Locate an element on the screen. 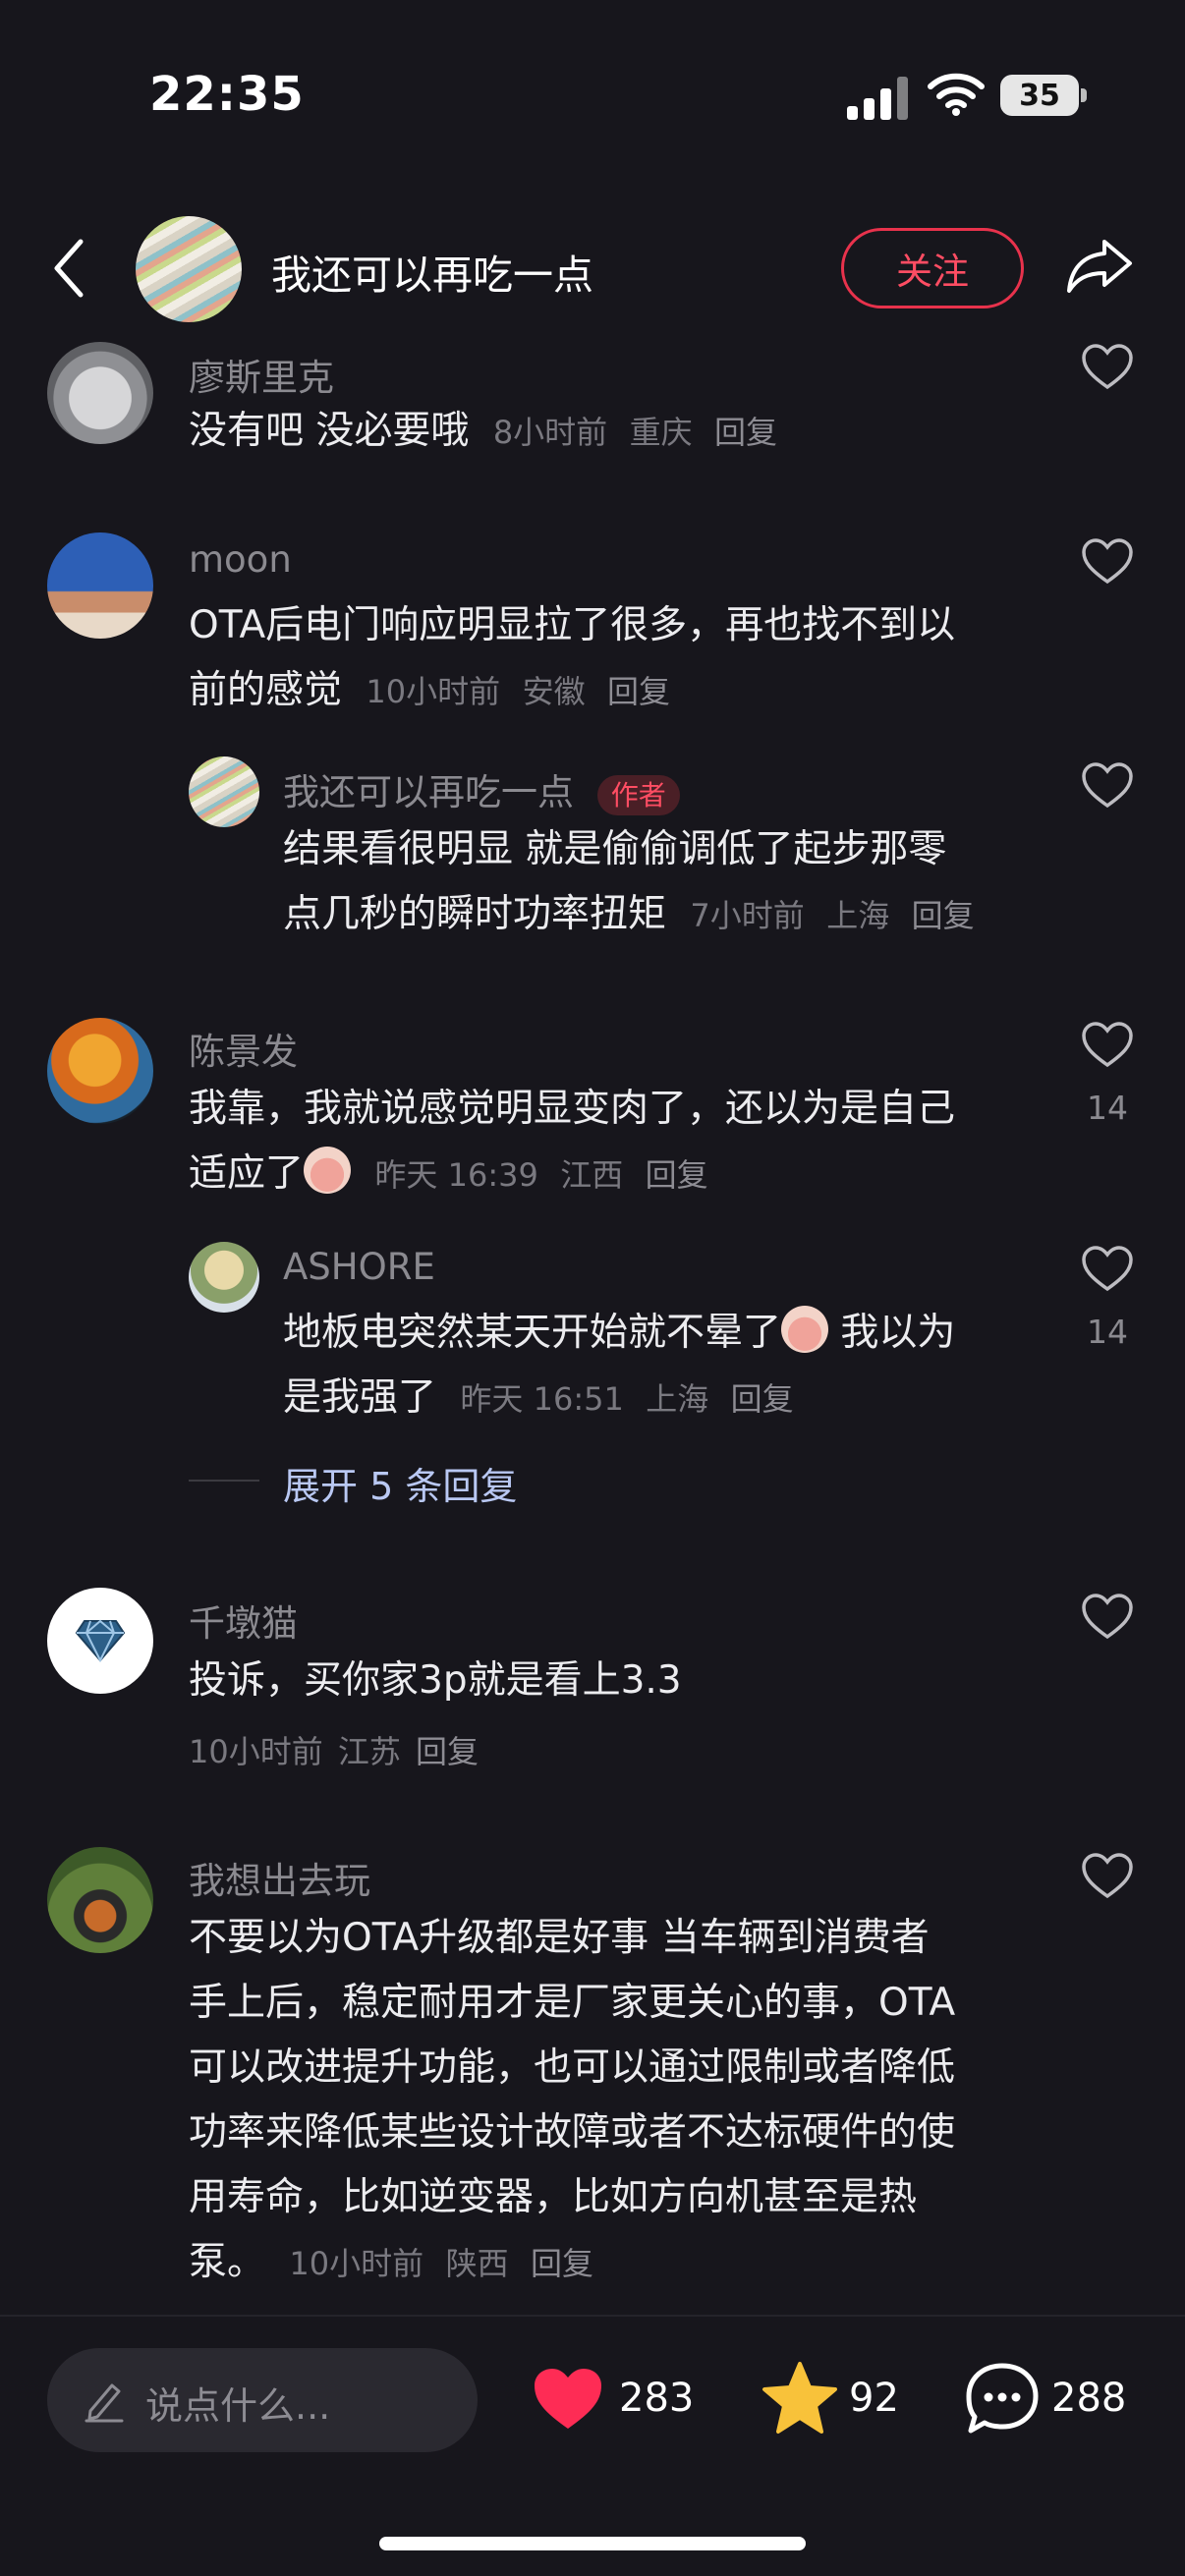 The image size is (1185, 2576). reply-text: 结果看很明显 就是偷偷调低了起步那零 is located at coordinates (615, 849).